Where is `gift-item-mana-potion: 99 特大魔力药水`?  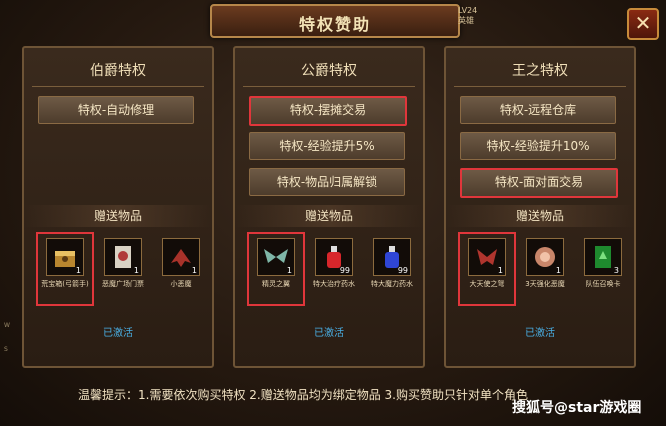
gift-item-mana-potion: 99 特大魔力药水 is located at coordinates (392, 270).